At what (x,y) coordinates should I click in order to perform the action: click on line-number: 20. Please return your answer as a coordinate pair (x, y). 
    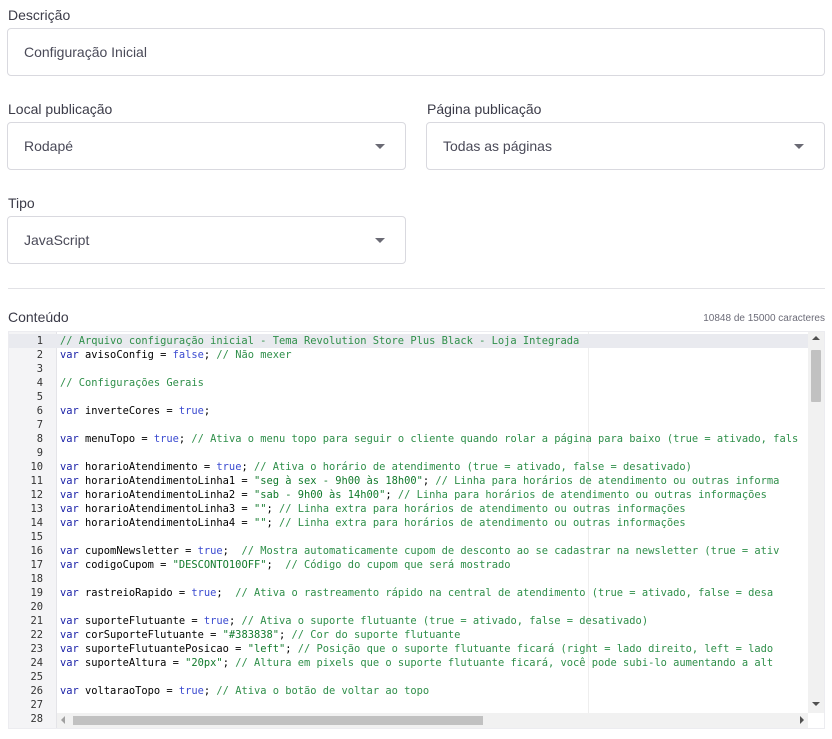
    Looking at the image, I should click on (36, 607).